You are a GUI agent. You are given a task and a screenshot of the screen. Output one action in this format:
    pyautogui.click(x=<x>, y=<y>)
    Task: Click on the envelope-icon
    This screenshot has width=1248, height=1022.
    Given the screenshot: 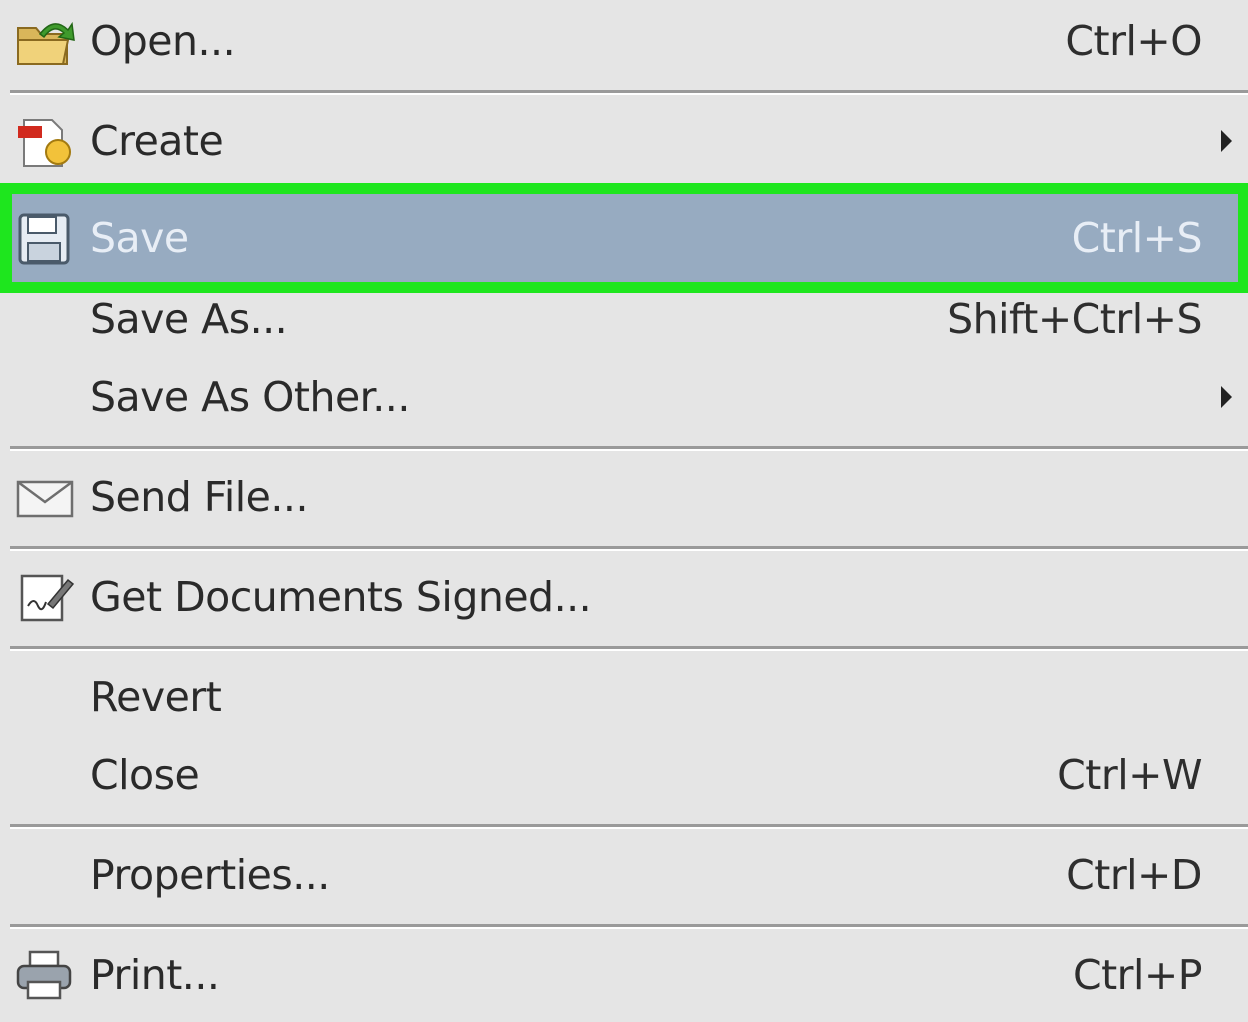 What is the action you would take?
    pyautogui.click(x=44, y=497)
    